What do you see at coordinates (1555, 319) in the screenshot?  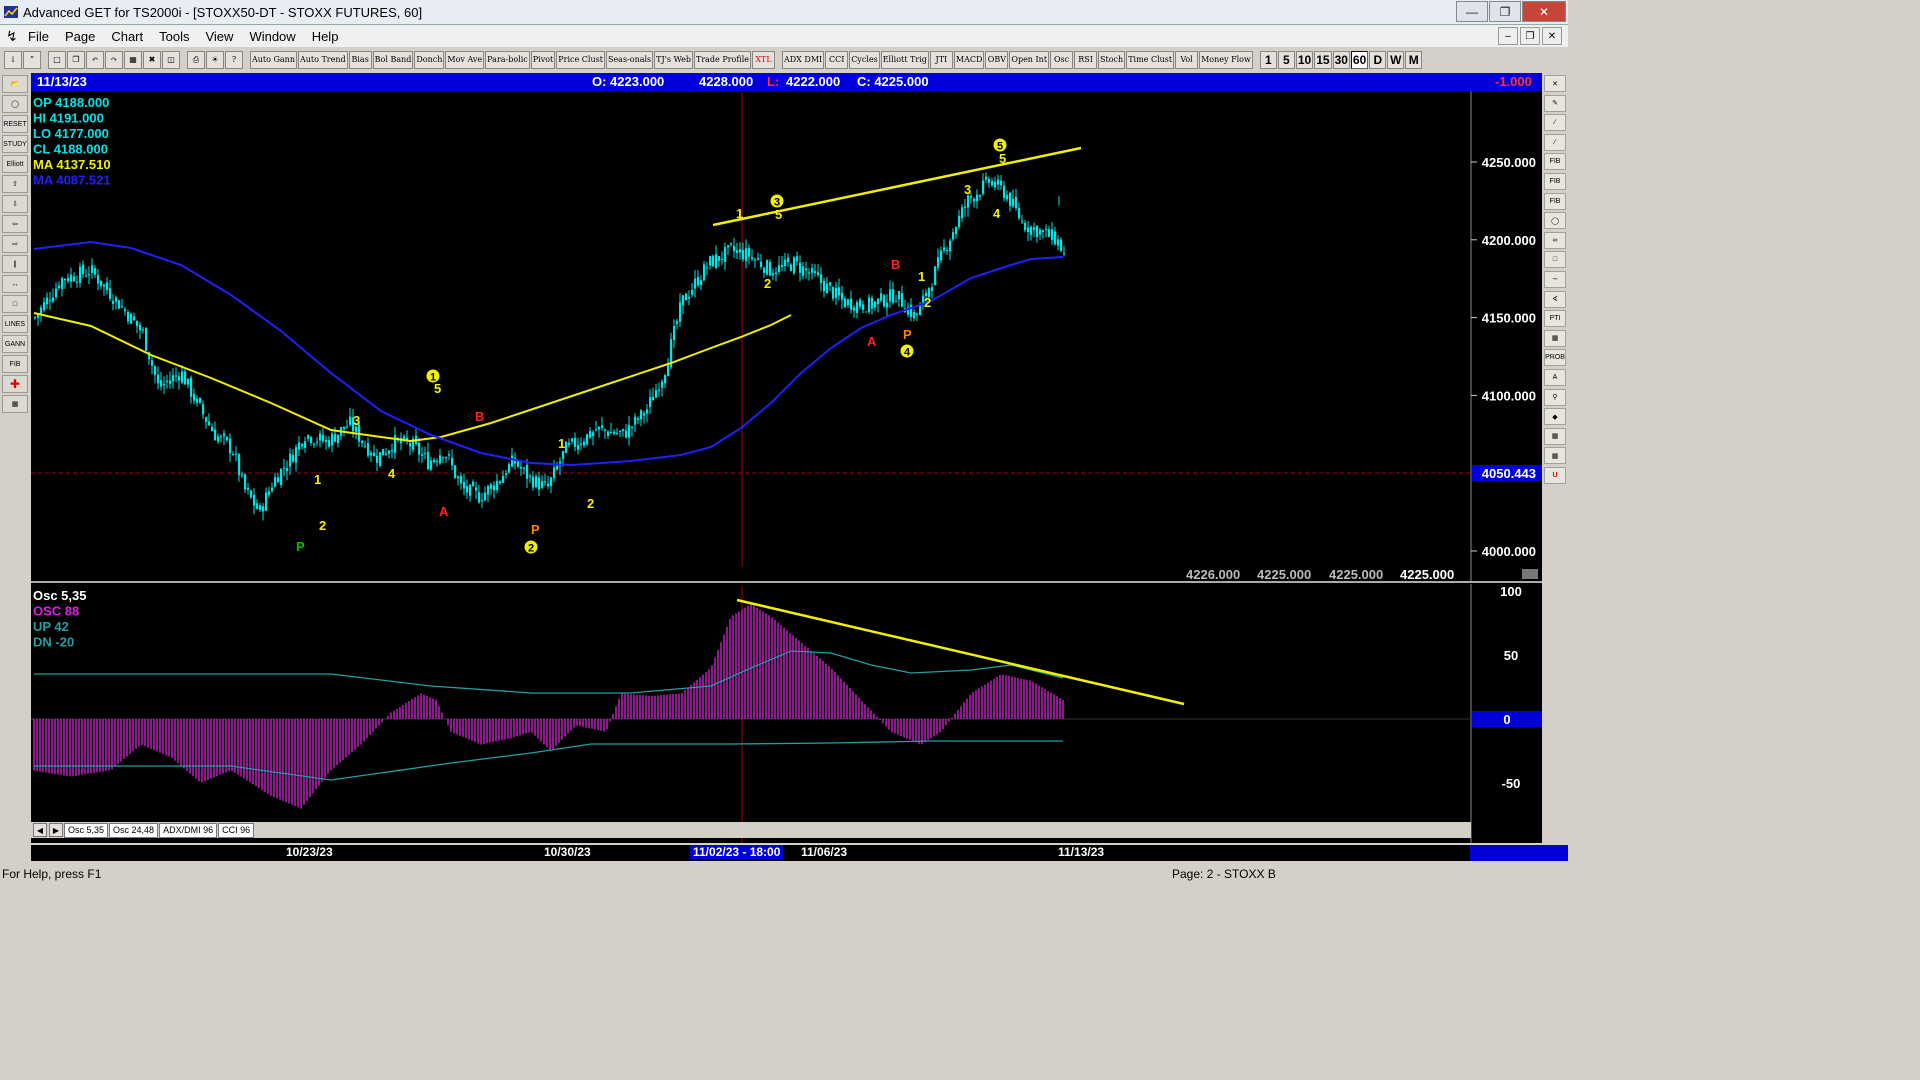 I see `pti-icon: PTI` at bounding box center [1555, 319].